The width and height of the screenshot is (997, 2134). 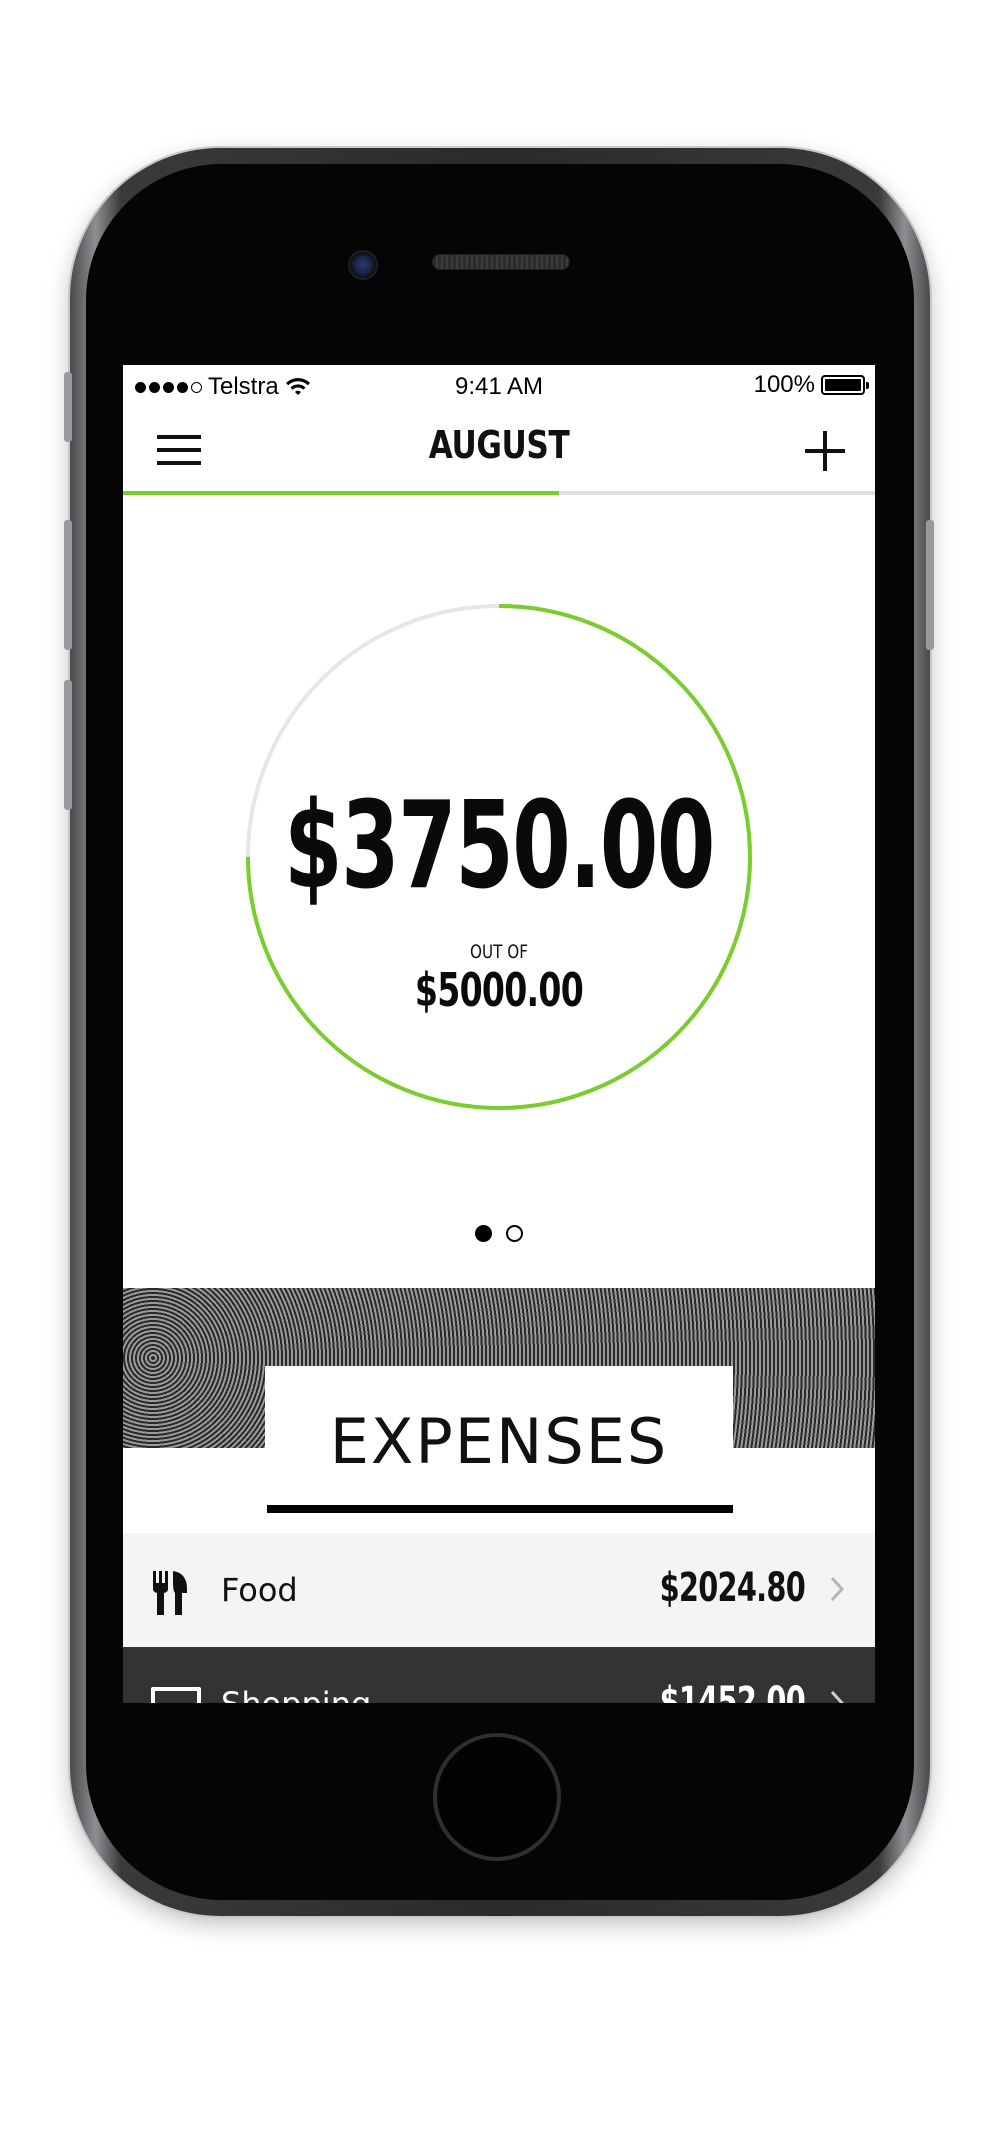 What do you see at coordinates (363, 265) in the screenshot?
I see `front-camera-icon` at bounding box center [363, 265].